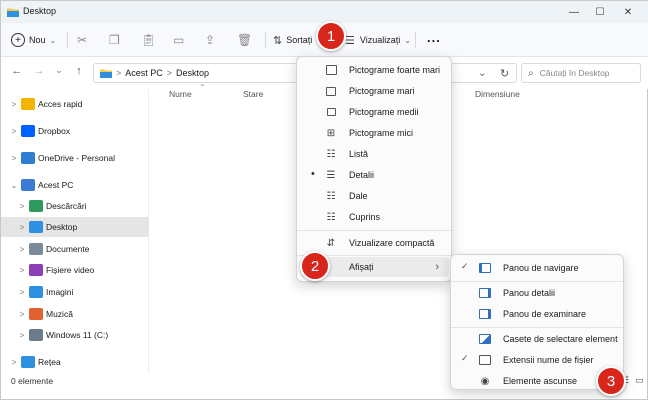 This screenshot has width=648, height=400. Describe the element at coordinates (485, 339) in the screenshot. I see `checkbox-icon` at that location.